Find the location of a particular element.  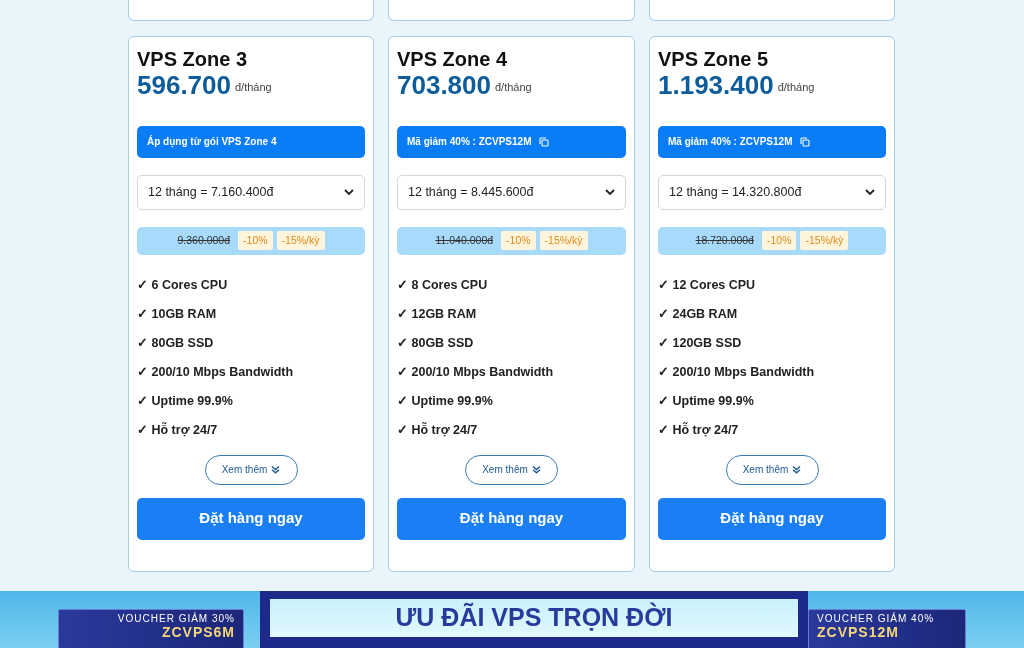

banner-title: ƯU ĐÃI VPS TRỌN ĐỜI is located at coordinates (534, 618).